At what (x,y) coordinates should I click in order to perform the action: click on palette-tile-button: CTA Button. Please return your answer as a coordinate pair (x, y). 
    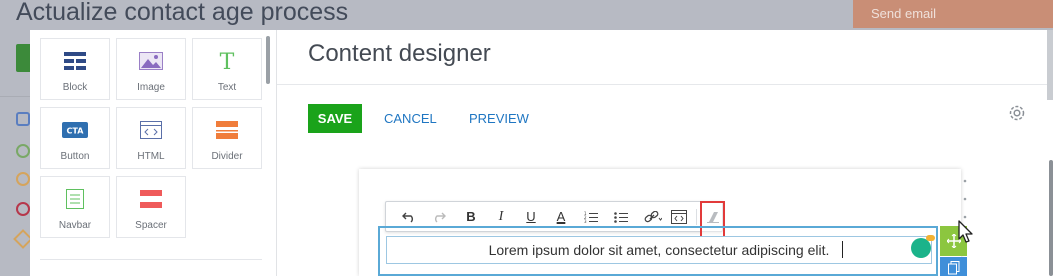
    Looking at the image, I should click on (75, 138).